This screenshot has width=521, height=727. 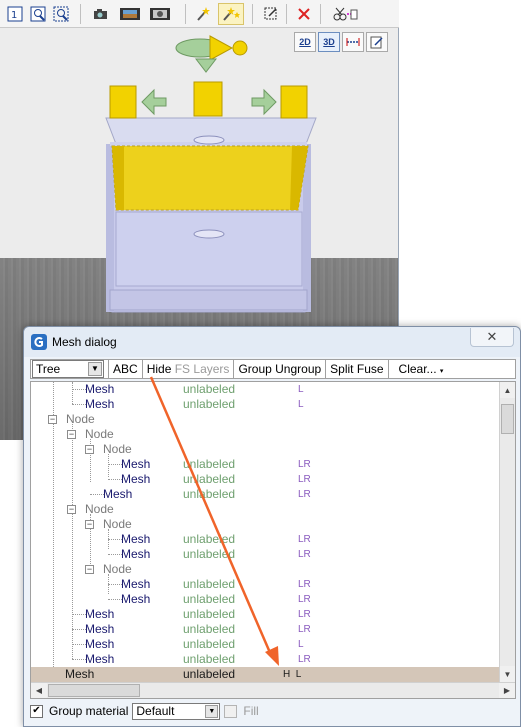 I want to click on magic-wand-multi-icon, so click(x=231, y=14).